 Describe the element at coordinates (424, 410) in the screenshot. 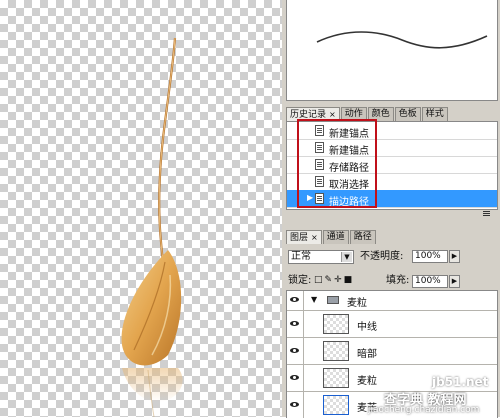

I see `watermark-url: jiaocheng.chazidian.com` at that location.